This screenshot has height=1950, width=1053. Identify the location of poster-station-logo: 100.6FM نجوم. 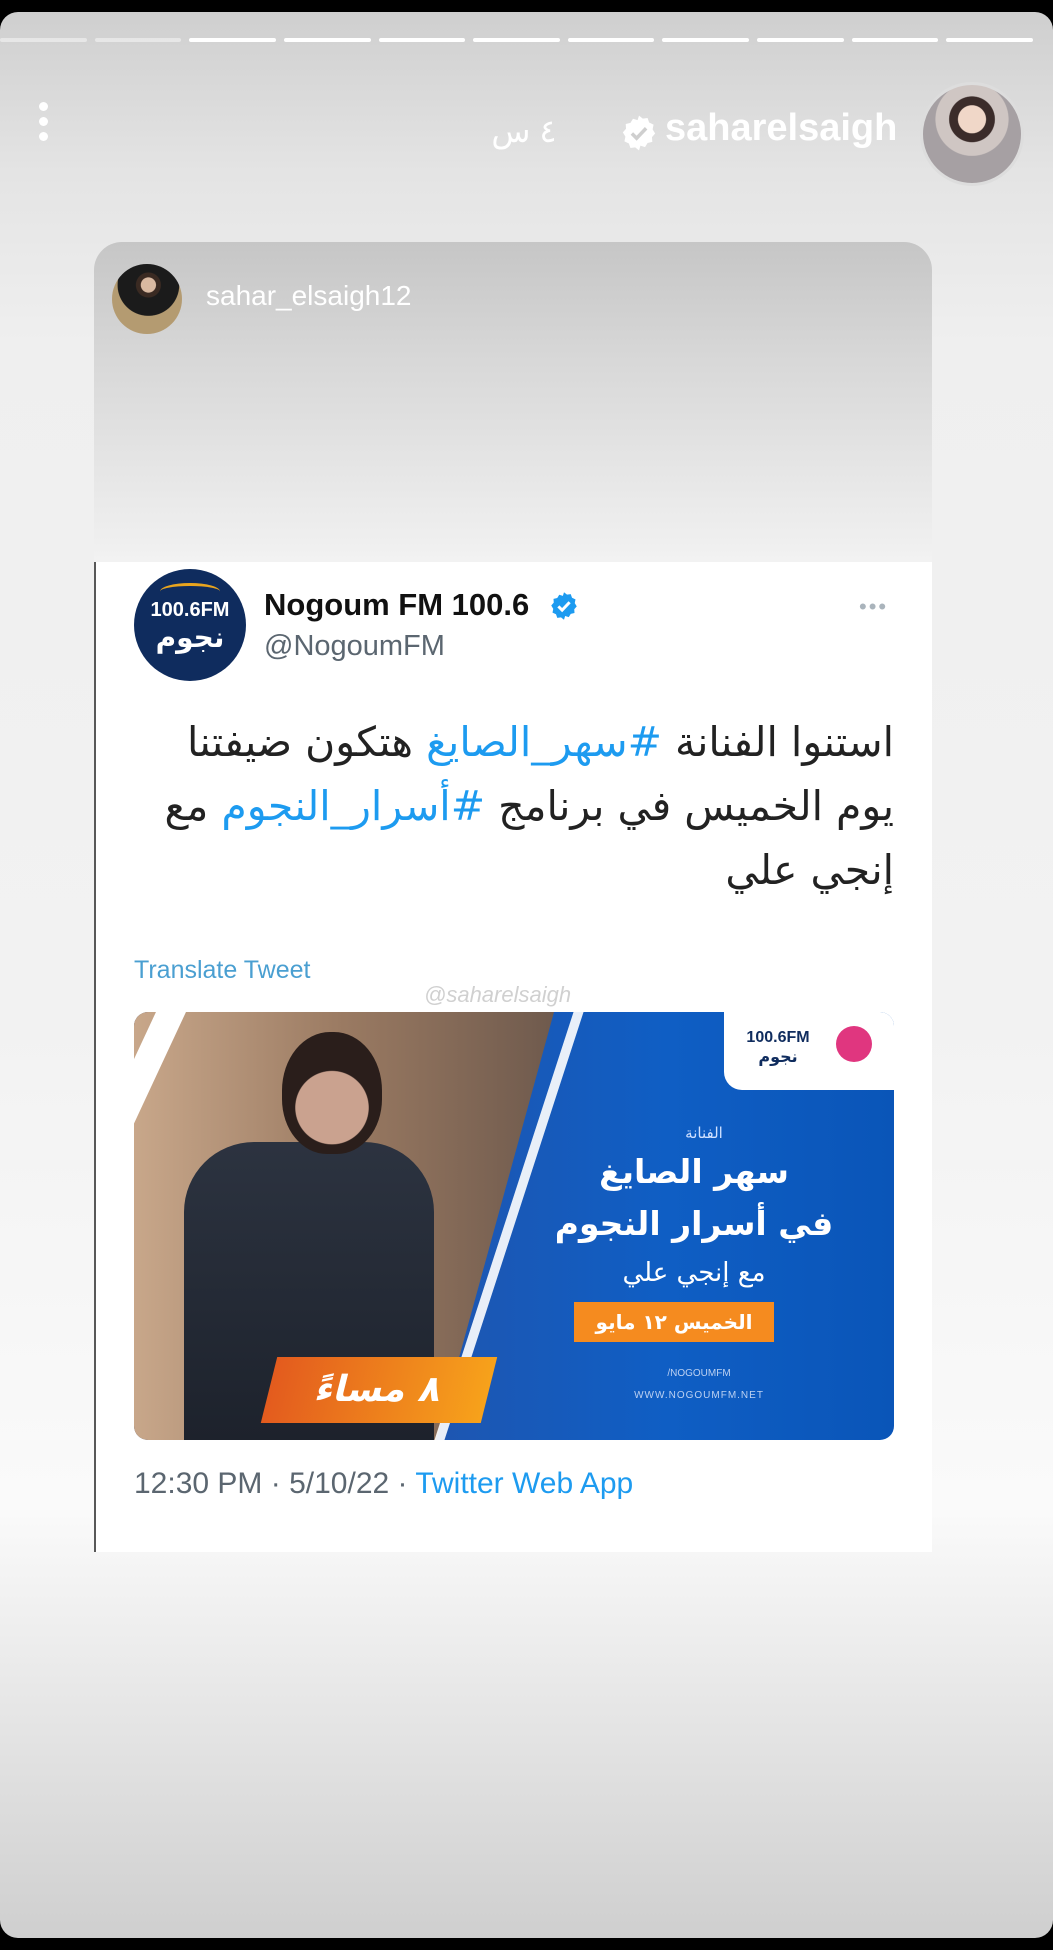
(778, 1047).